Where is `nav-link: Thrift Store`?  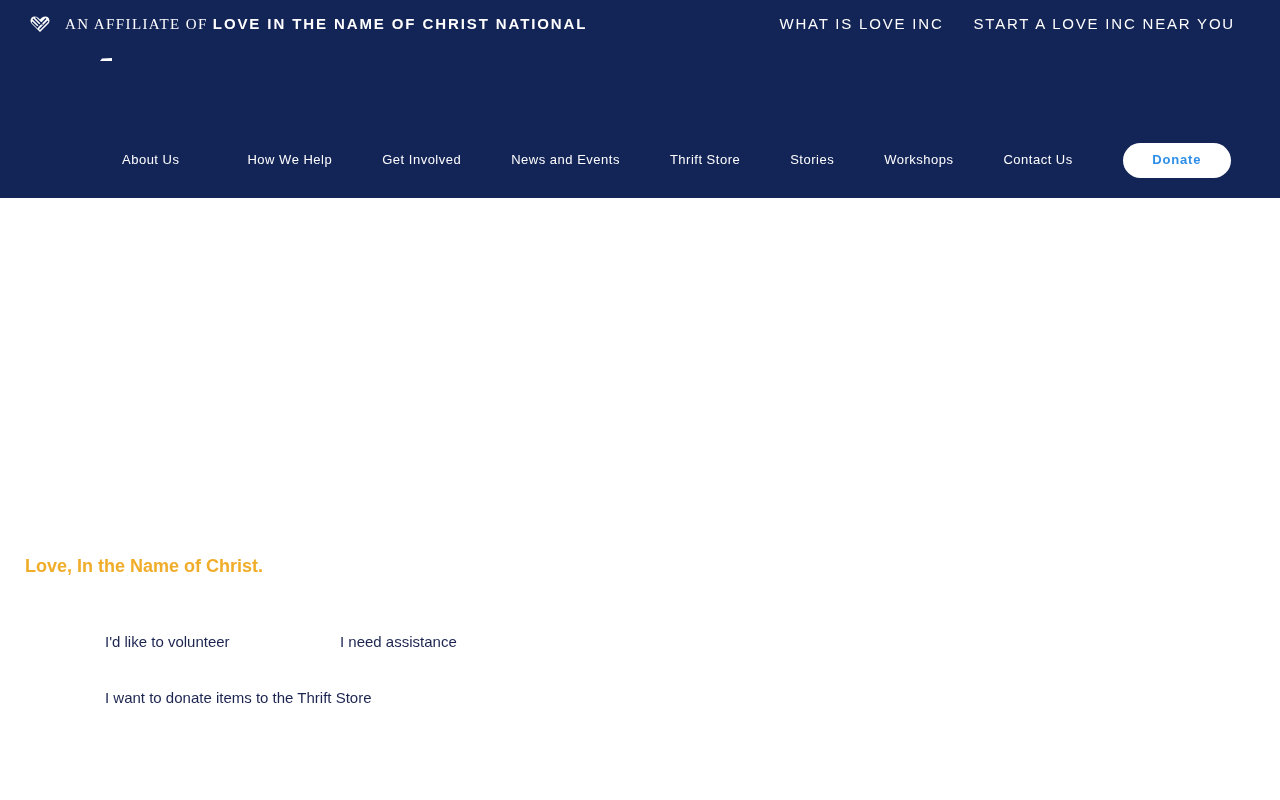
nav-link: Thrift Store is located at coordinates (705, 160).